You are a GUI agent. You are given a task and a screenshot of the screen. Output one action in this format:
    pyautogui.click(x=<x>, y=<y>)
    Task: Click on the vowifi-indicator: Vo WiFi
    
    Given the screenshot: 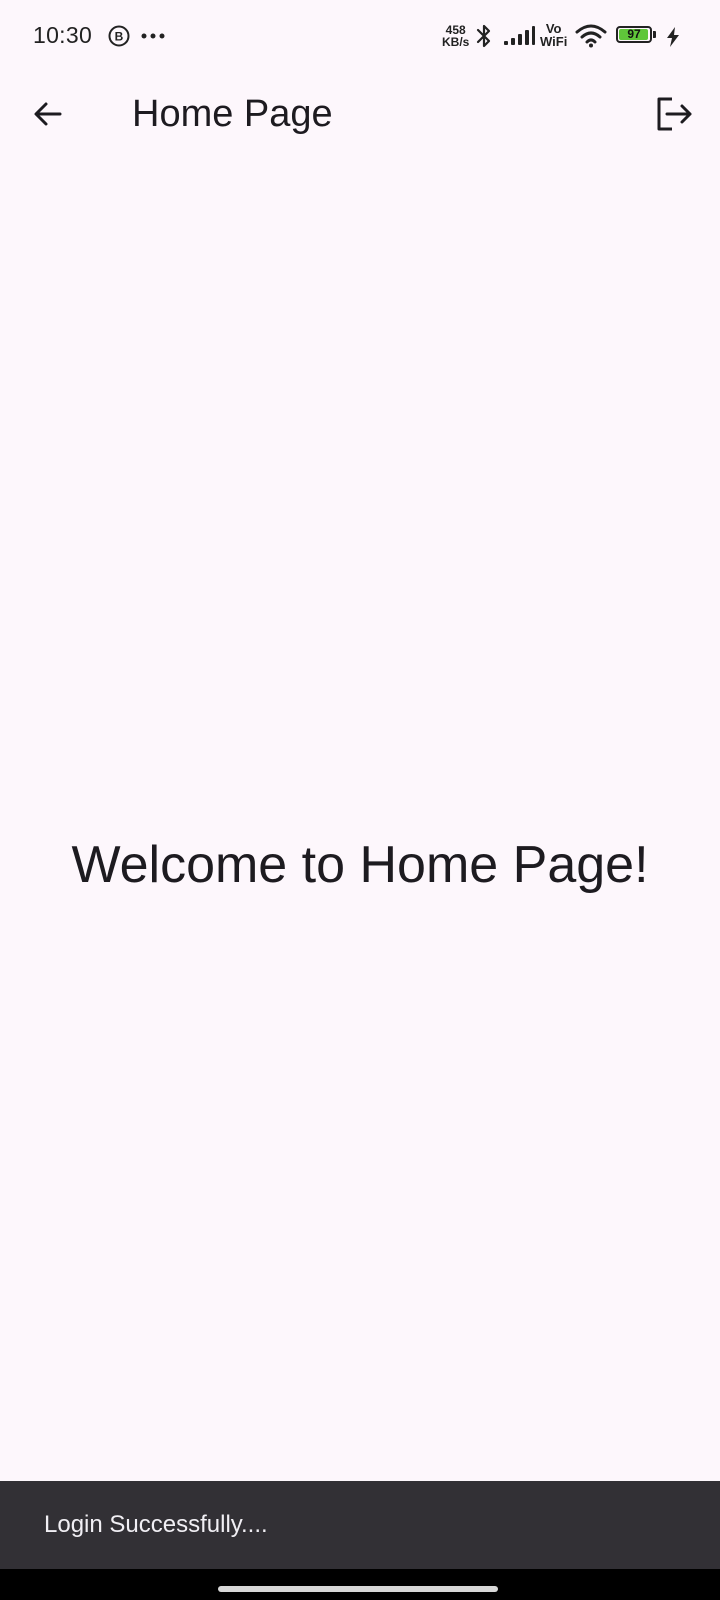 What is the action you would take?
    pyautogui.click(x=553, y=35)
    